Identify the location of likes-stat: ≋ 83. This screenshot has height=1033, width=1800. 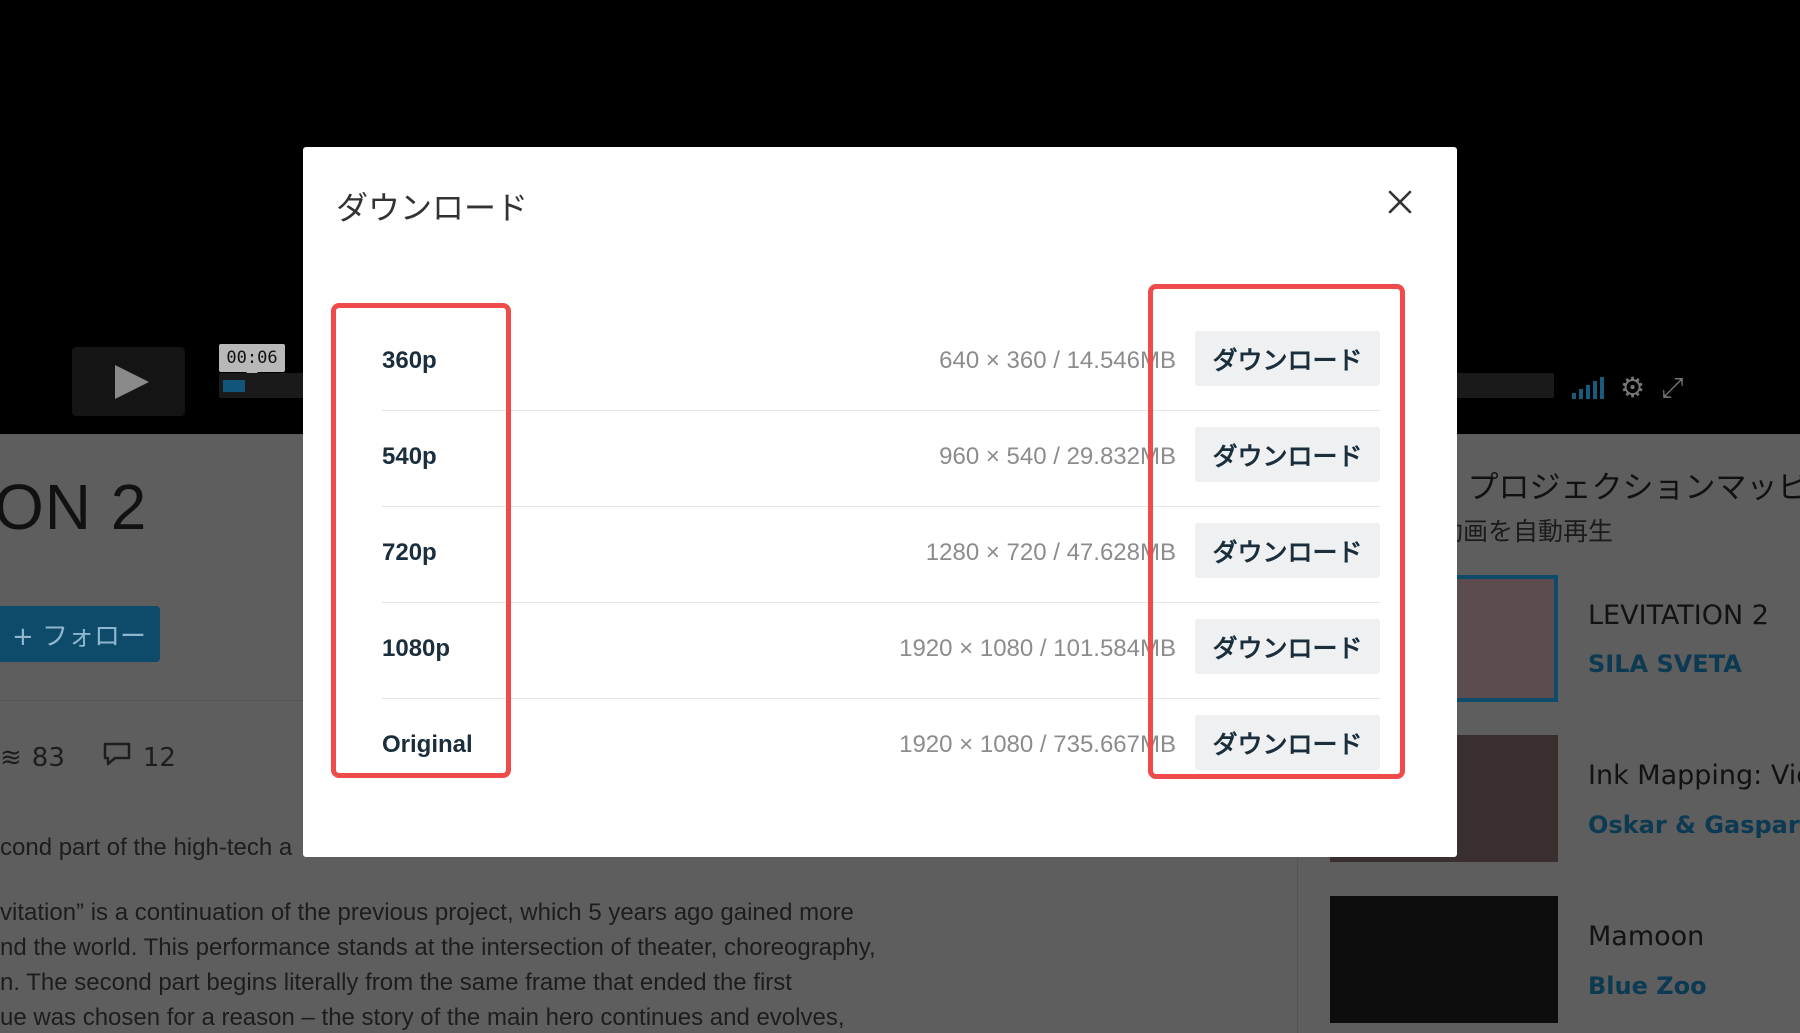
(32, 757).